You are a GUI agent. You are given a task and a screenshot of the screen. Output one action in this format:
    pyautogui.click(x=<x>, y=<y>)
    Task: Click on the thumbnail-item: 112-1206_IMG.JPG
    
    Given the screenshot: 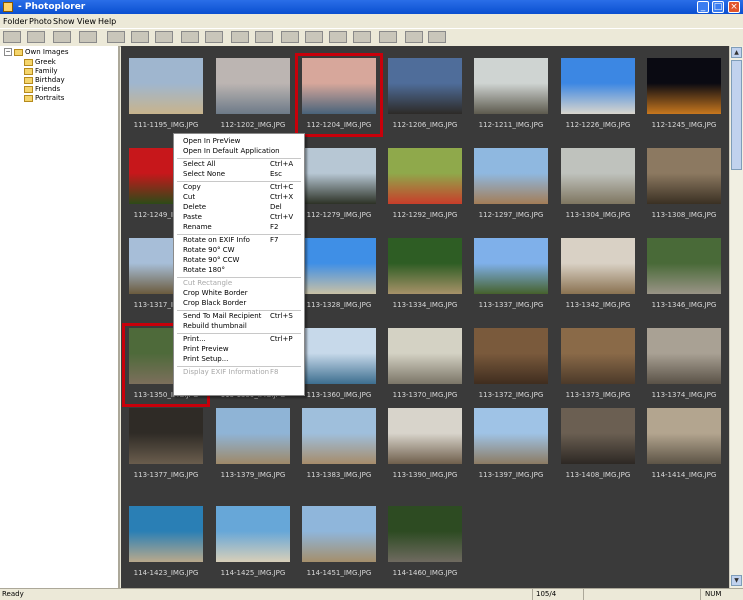 What is the action you would take?
    pyautogui.click(x=425, y=95)
    